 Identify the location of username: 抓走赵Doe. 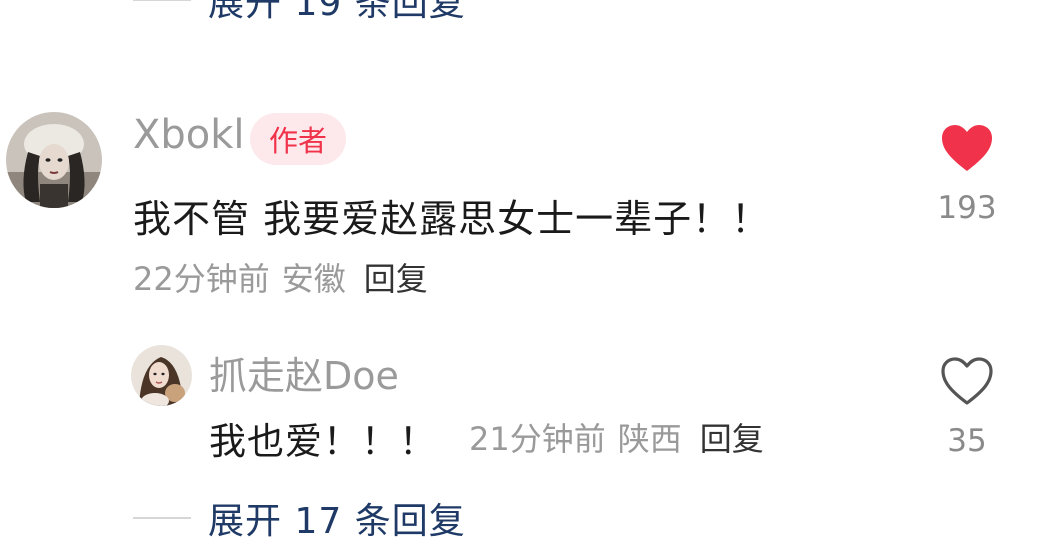
(304, 372).